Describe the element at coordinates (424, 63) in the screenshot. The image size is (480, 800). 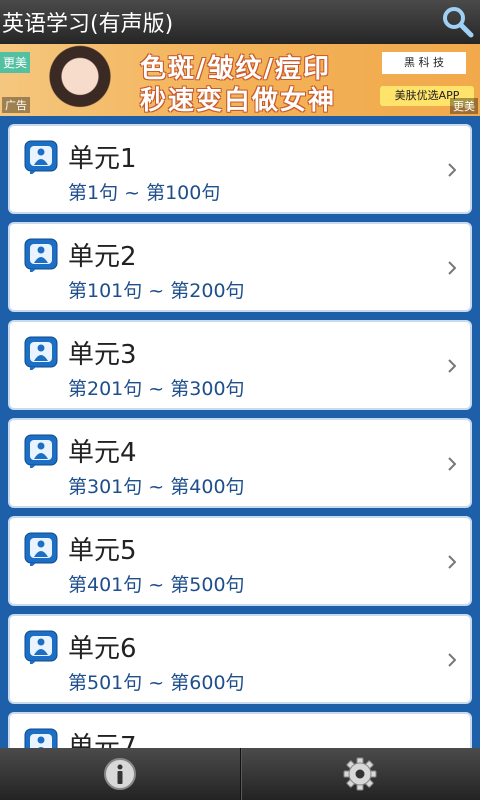
I see `ad-brand: 黑 科 技` at that location.